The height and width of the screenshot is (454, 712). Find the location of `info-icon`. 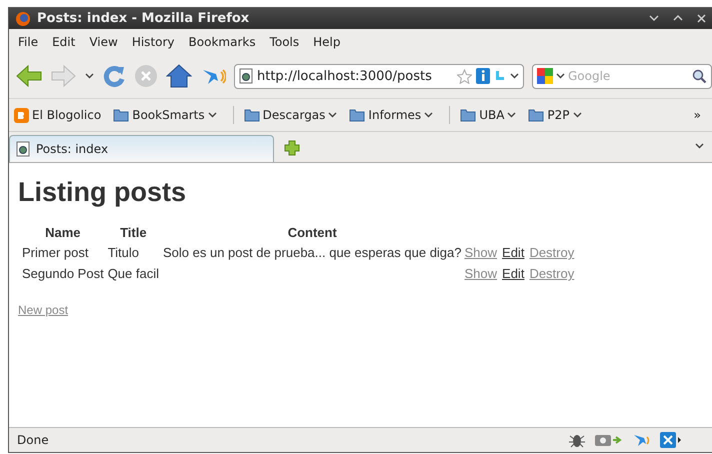

info-icon is located at coordinates (483, 76).